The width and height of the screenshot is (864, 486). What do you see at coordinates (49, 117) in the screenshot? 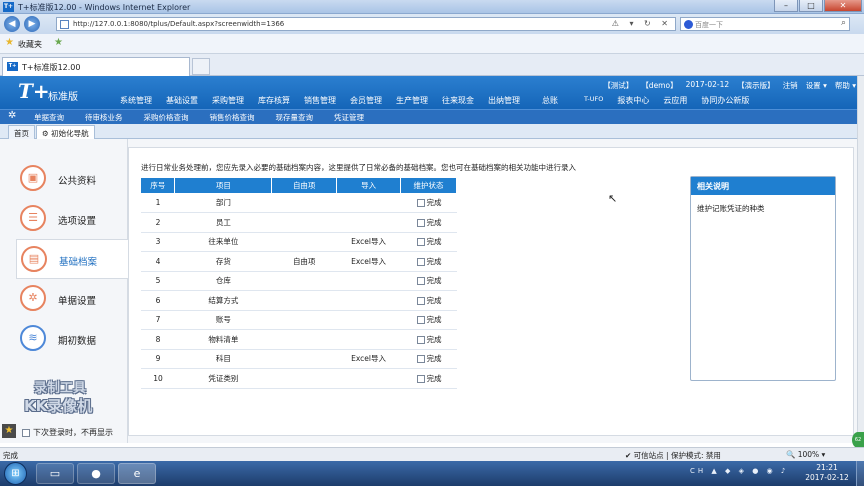
I see `quick-doc-query: 单据查询` at bounding box center [49, 117].